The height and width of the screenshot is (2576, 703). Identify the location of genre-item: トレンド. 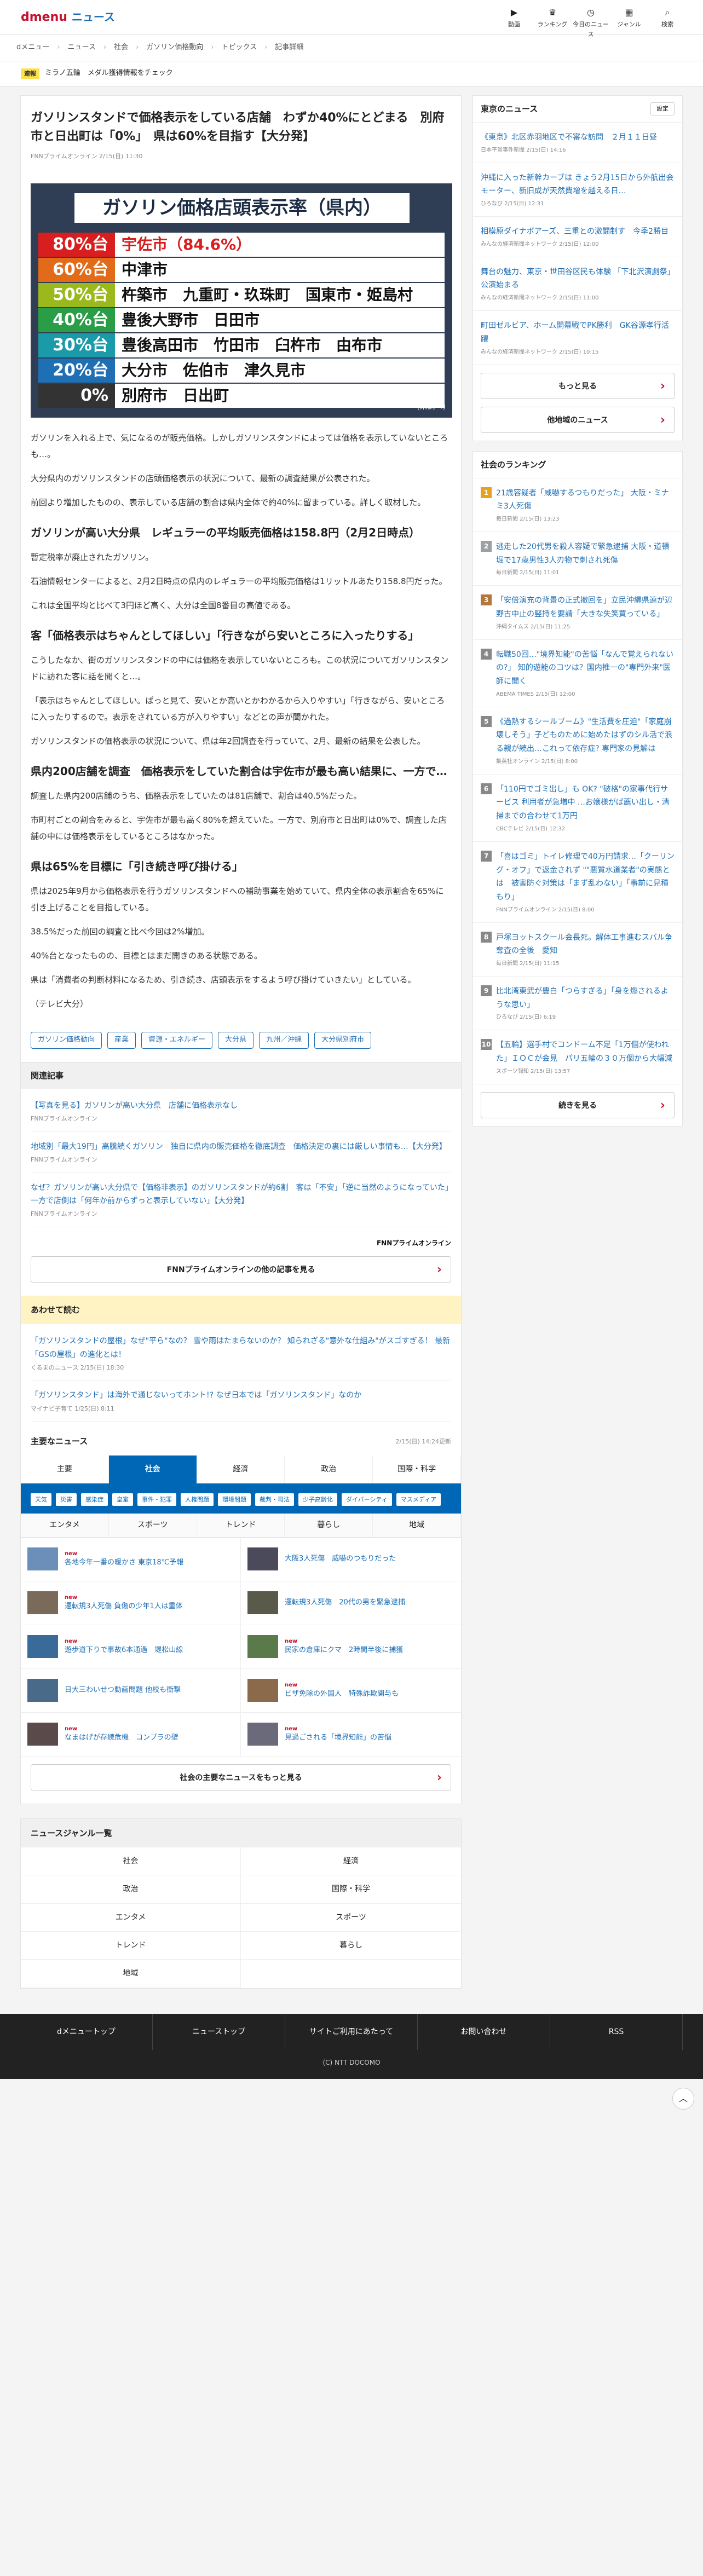
(131, 1946).